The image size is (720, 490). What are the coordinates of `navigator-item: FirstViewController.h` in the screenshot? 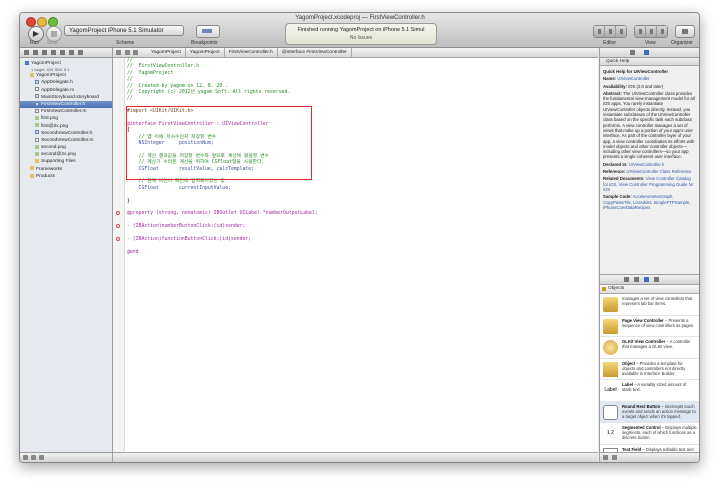 It's located at (66, 104).